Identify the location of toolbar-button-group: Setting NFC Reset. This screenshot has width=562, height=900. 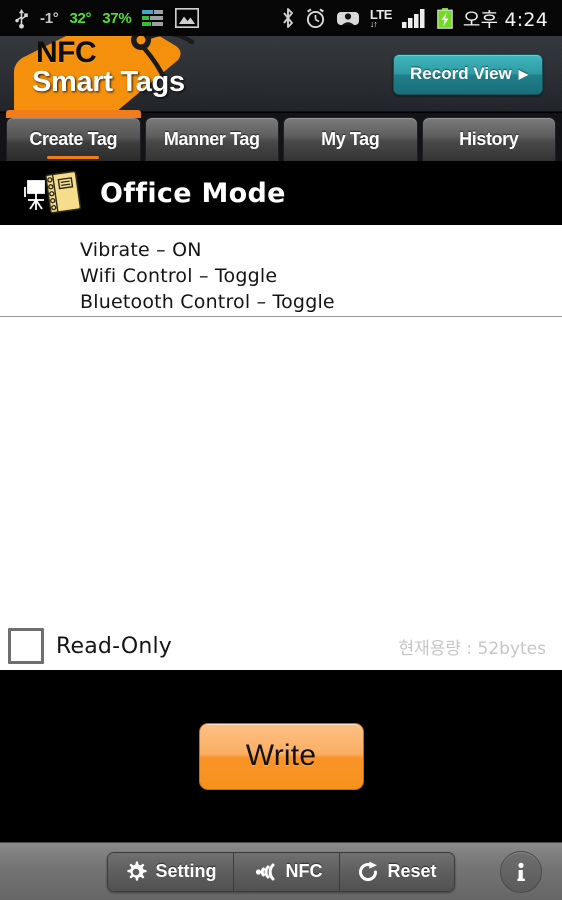
(281, 871).